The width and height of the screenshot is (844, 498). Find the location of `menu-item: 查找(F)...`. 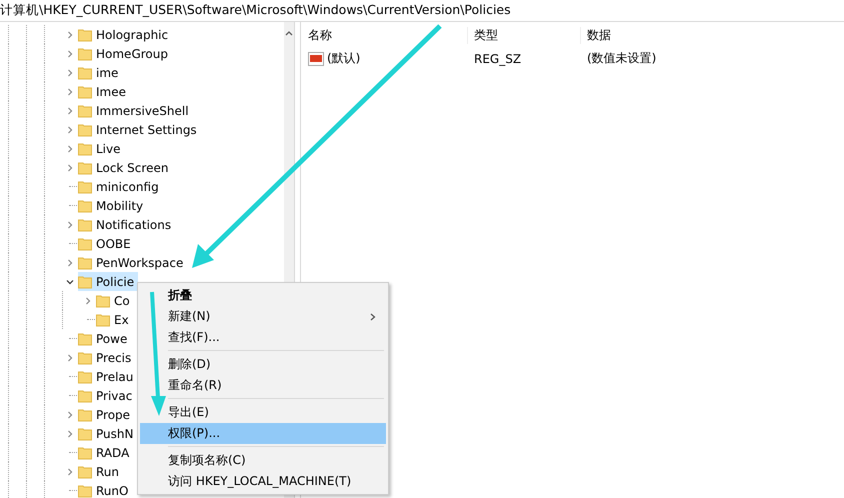

menu-item: 查找(F)... is located at coordinates (263, 337).